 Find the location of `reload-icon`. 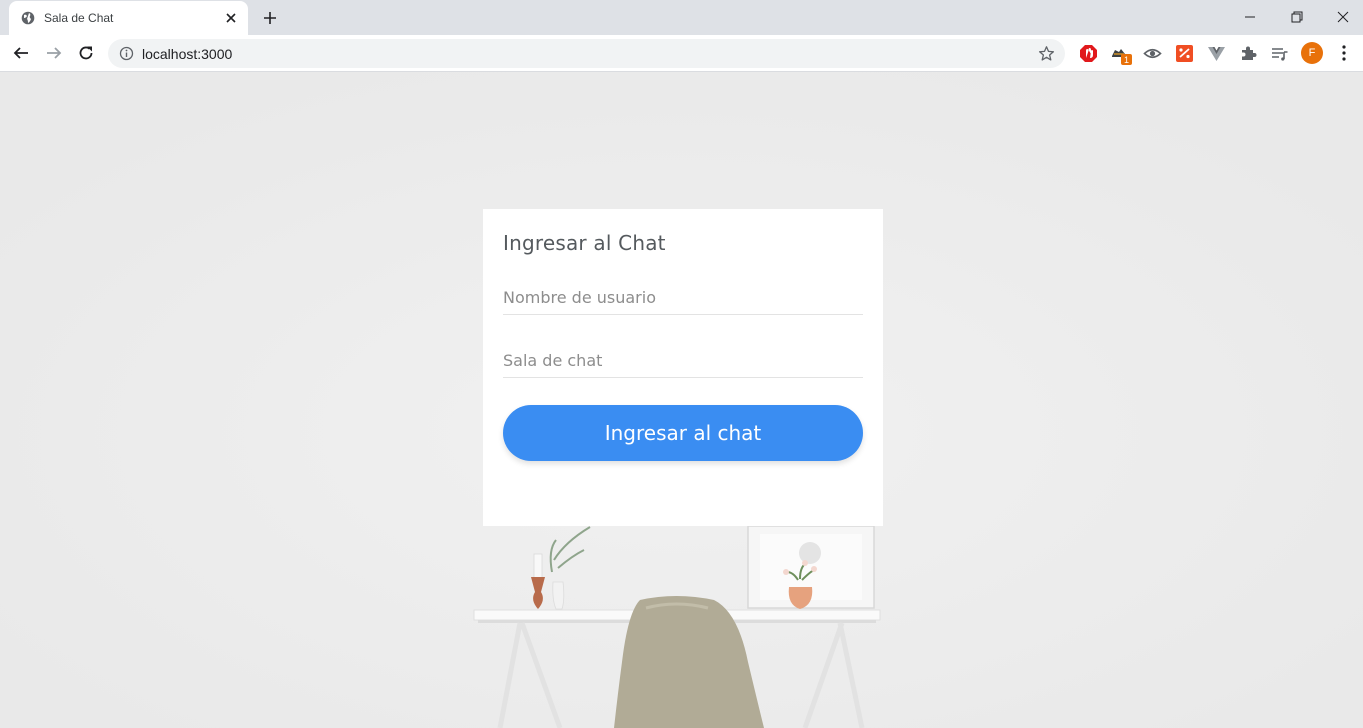

reload-icon is located at coordinates (86, 53).